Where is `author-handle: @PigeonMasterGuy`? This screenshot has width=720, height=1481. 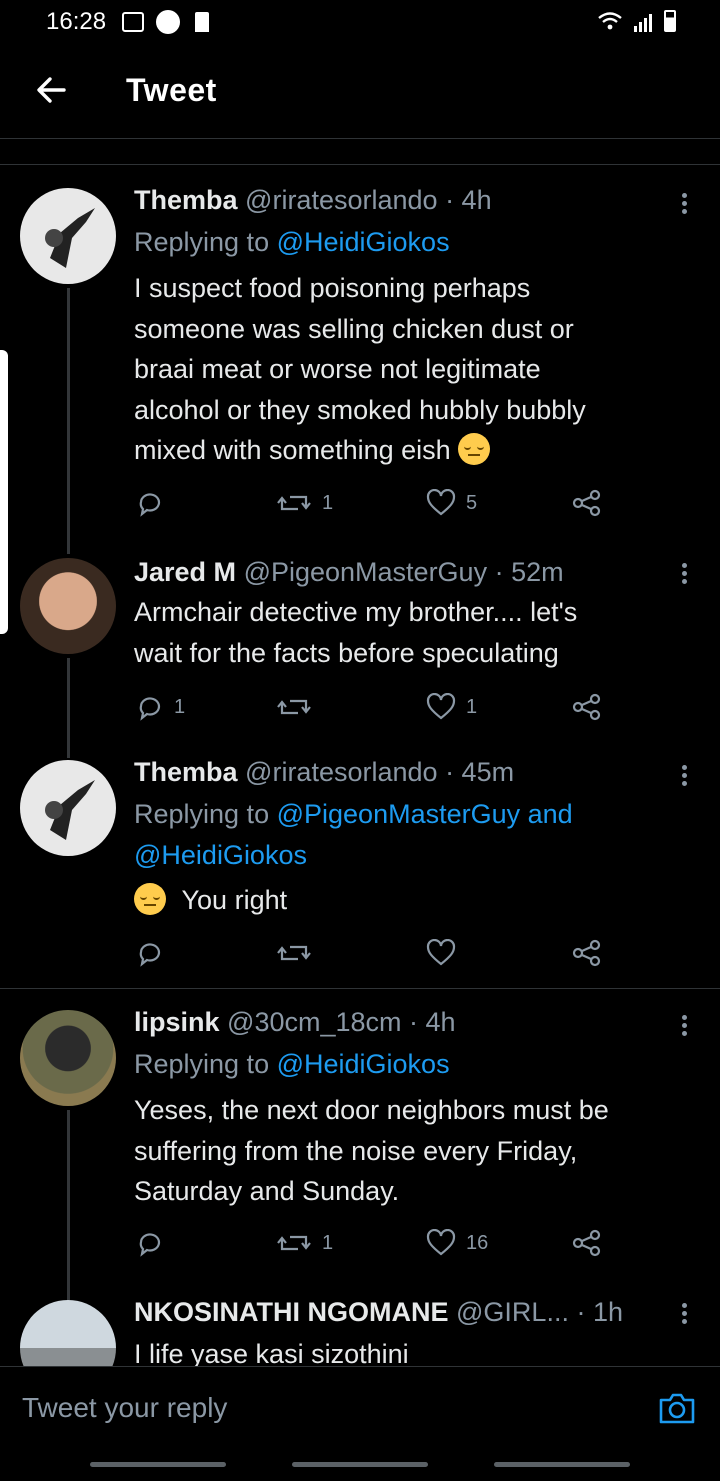
author-handle: @PigeonMasterGuy is located at coordinates (366, 572).